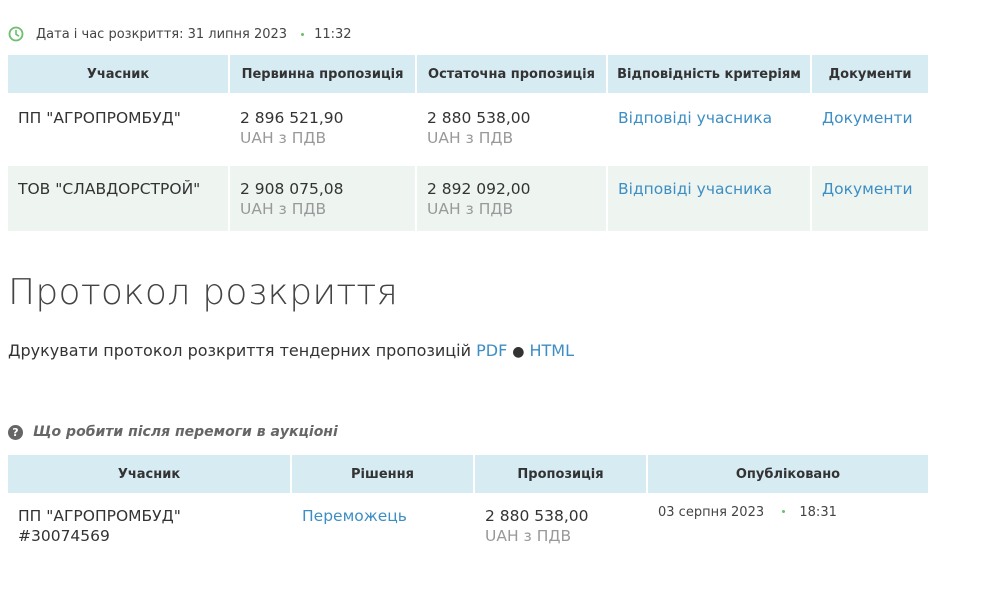 This screenshot has width=982, height=605. I want to click on published-date: 03 серпня 2023, so click(711, 512).